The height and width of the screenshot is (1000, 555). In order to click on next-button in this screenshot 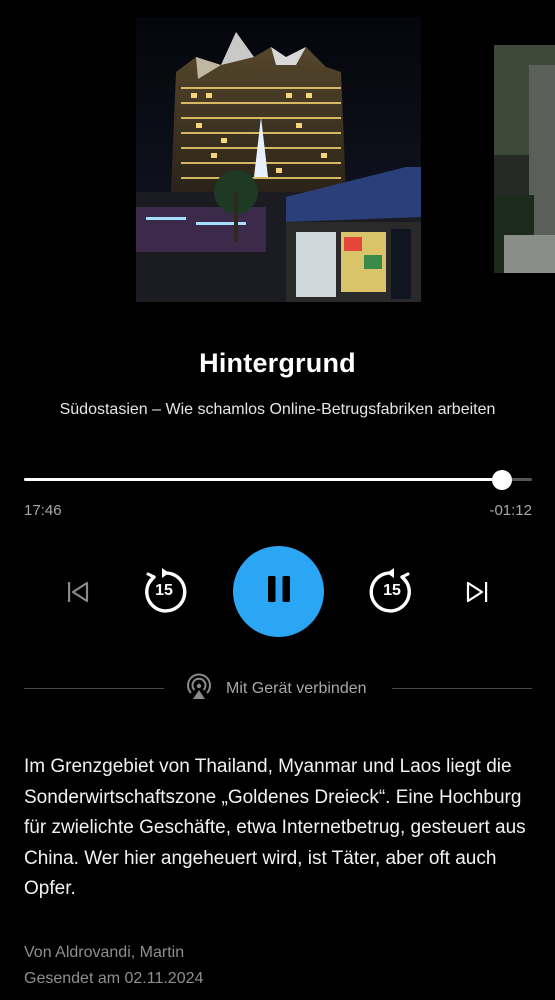, I will do `click(477, 592)`.